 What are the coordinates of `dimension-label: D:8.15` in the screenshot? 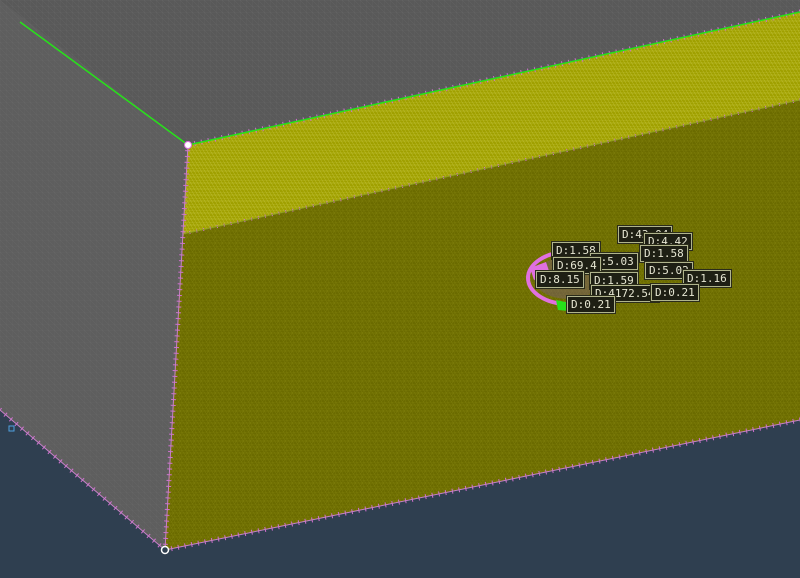 It's located at (560, 279).